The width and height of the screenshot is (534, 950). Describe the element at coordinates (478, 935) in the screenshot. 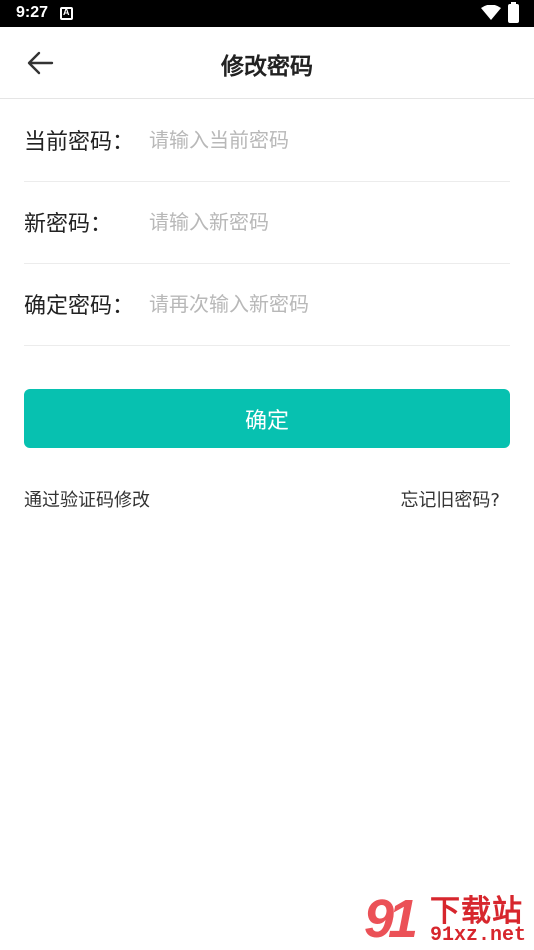

I see `watermark-url: 91xz.net` at that location.